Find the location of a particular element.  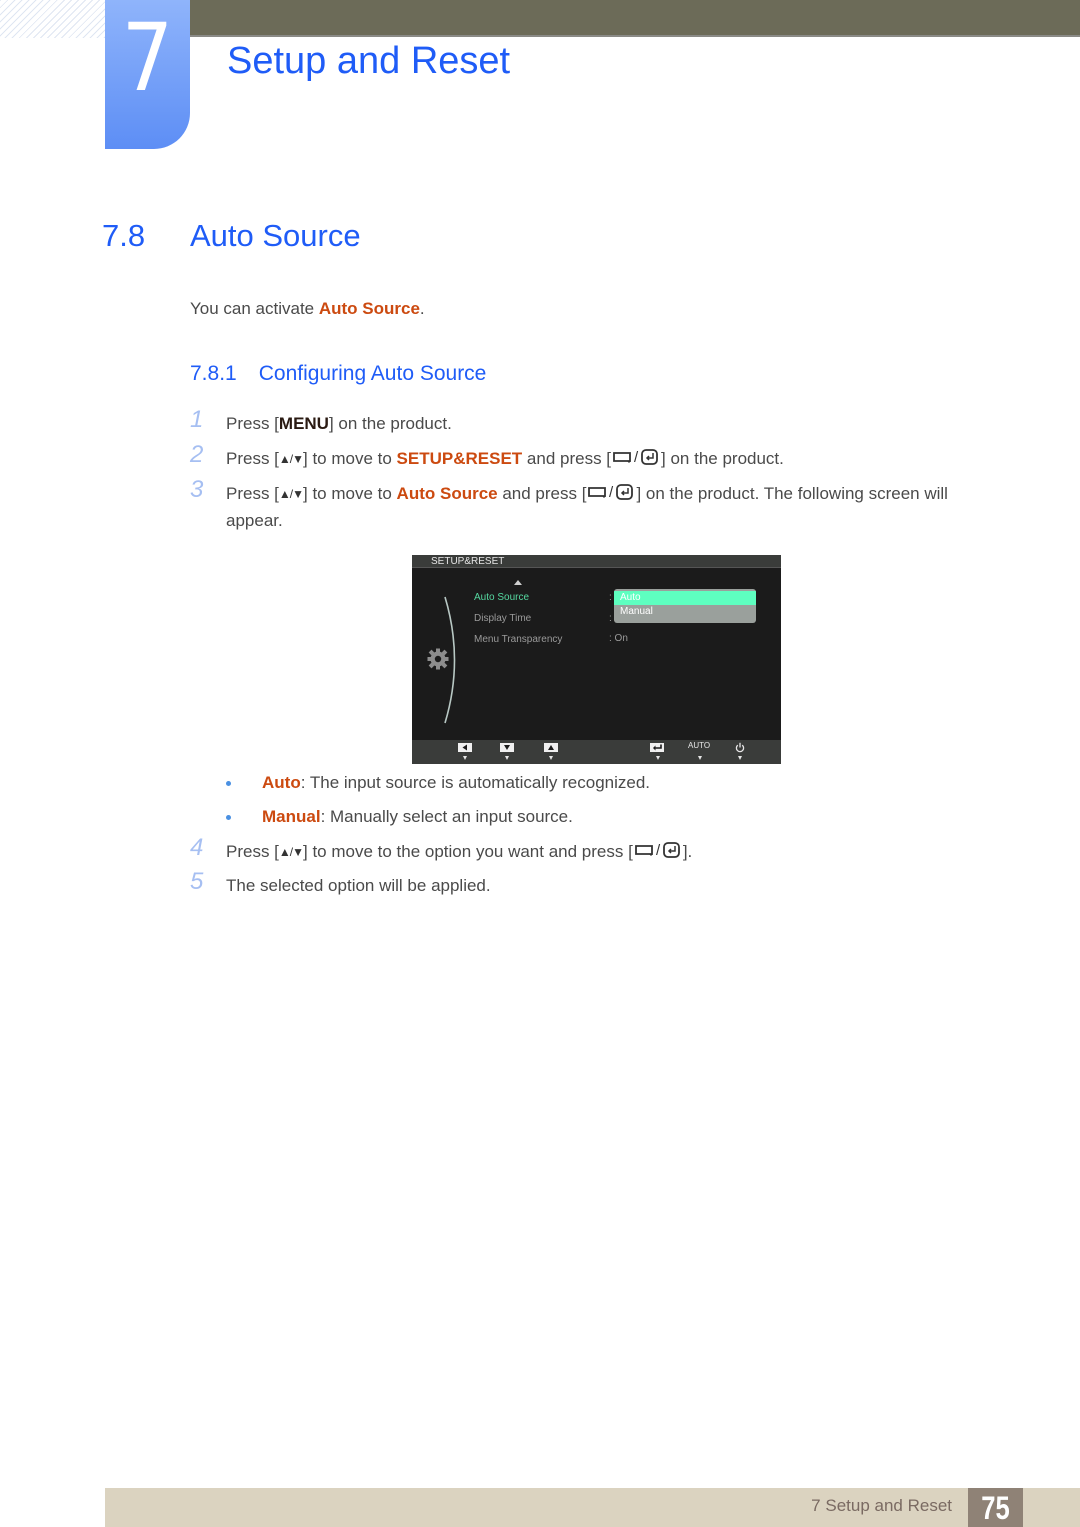

page-number-box: 75 is located at coordinates (995, 1507).